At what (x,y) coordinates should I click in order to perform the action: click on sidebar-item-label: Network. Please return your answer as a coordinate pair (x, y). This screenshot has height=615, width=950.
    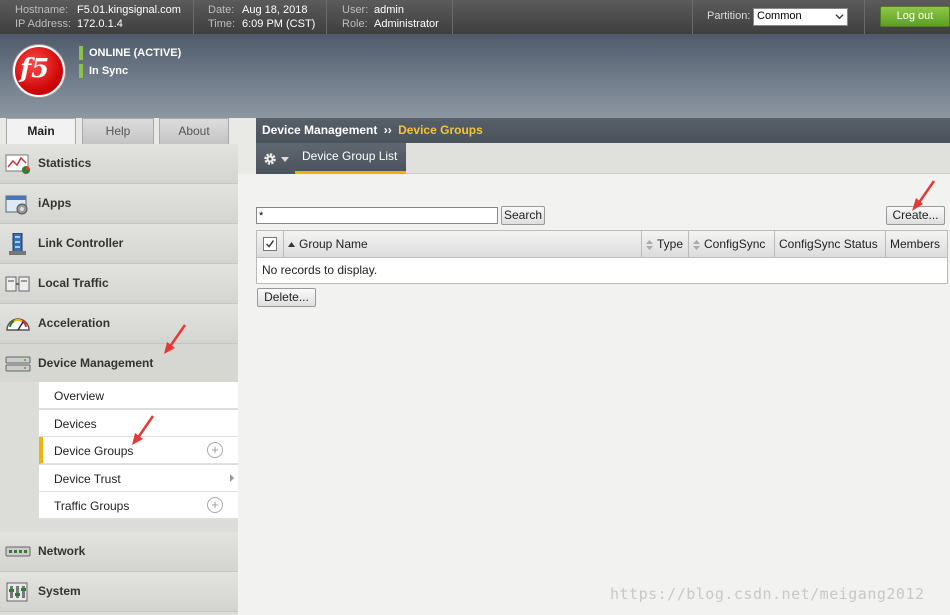
    Looking at the image, I should click on (62, 551).